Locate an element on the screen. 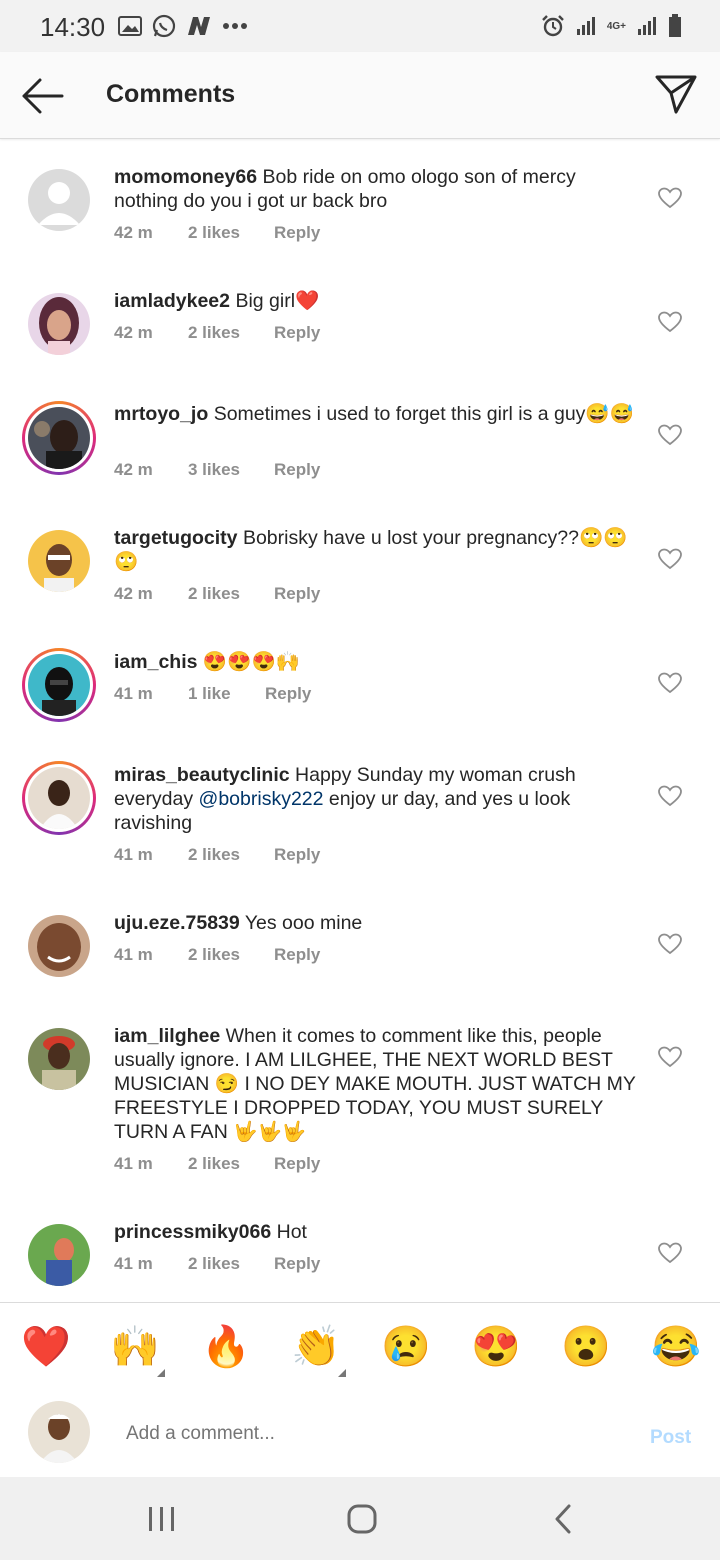 The image size is (720, 1560). back-nav-icon is located at coordinates (564, 1519).